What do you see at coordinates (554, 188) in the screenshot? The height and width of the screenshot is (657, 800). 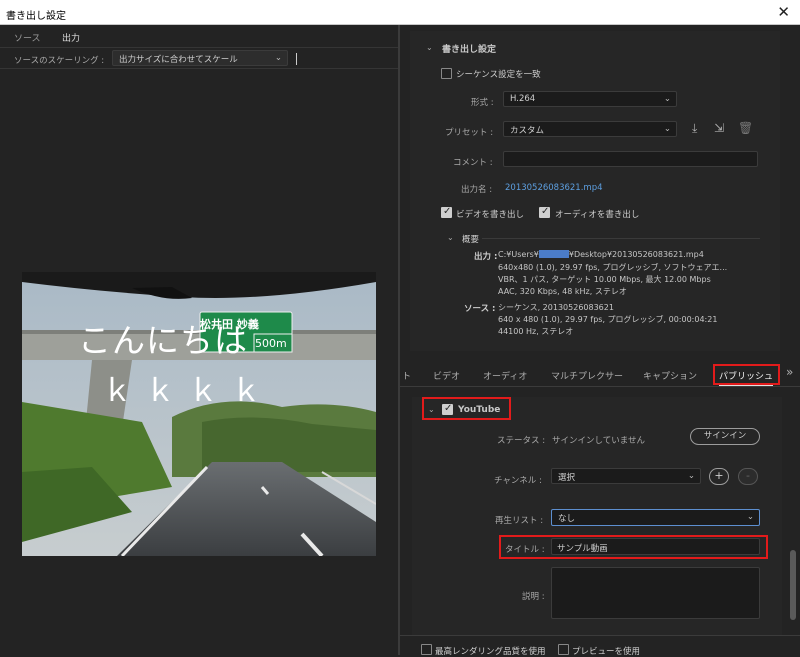 I see `output-name-link: 20130526083621.mp4` at bounding box center [554, 188].